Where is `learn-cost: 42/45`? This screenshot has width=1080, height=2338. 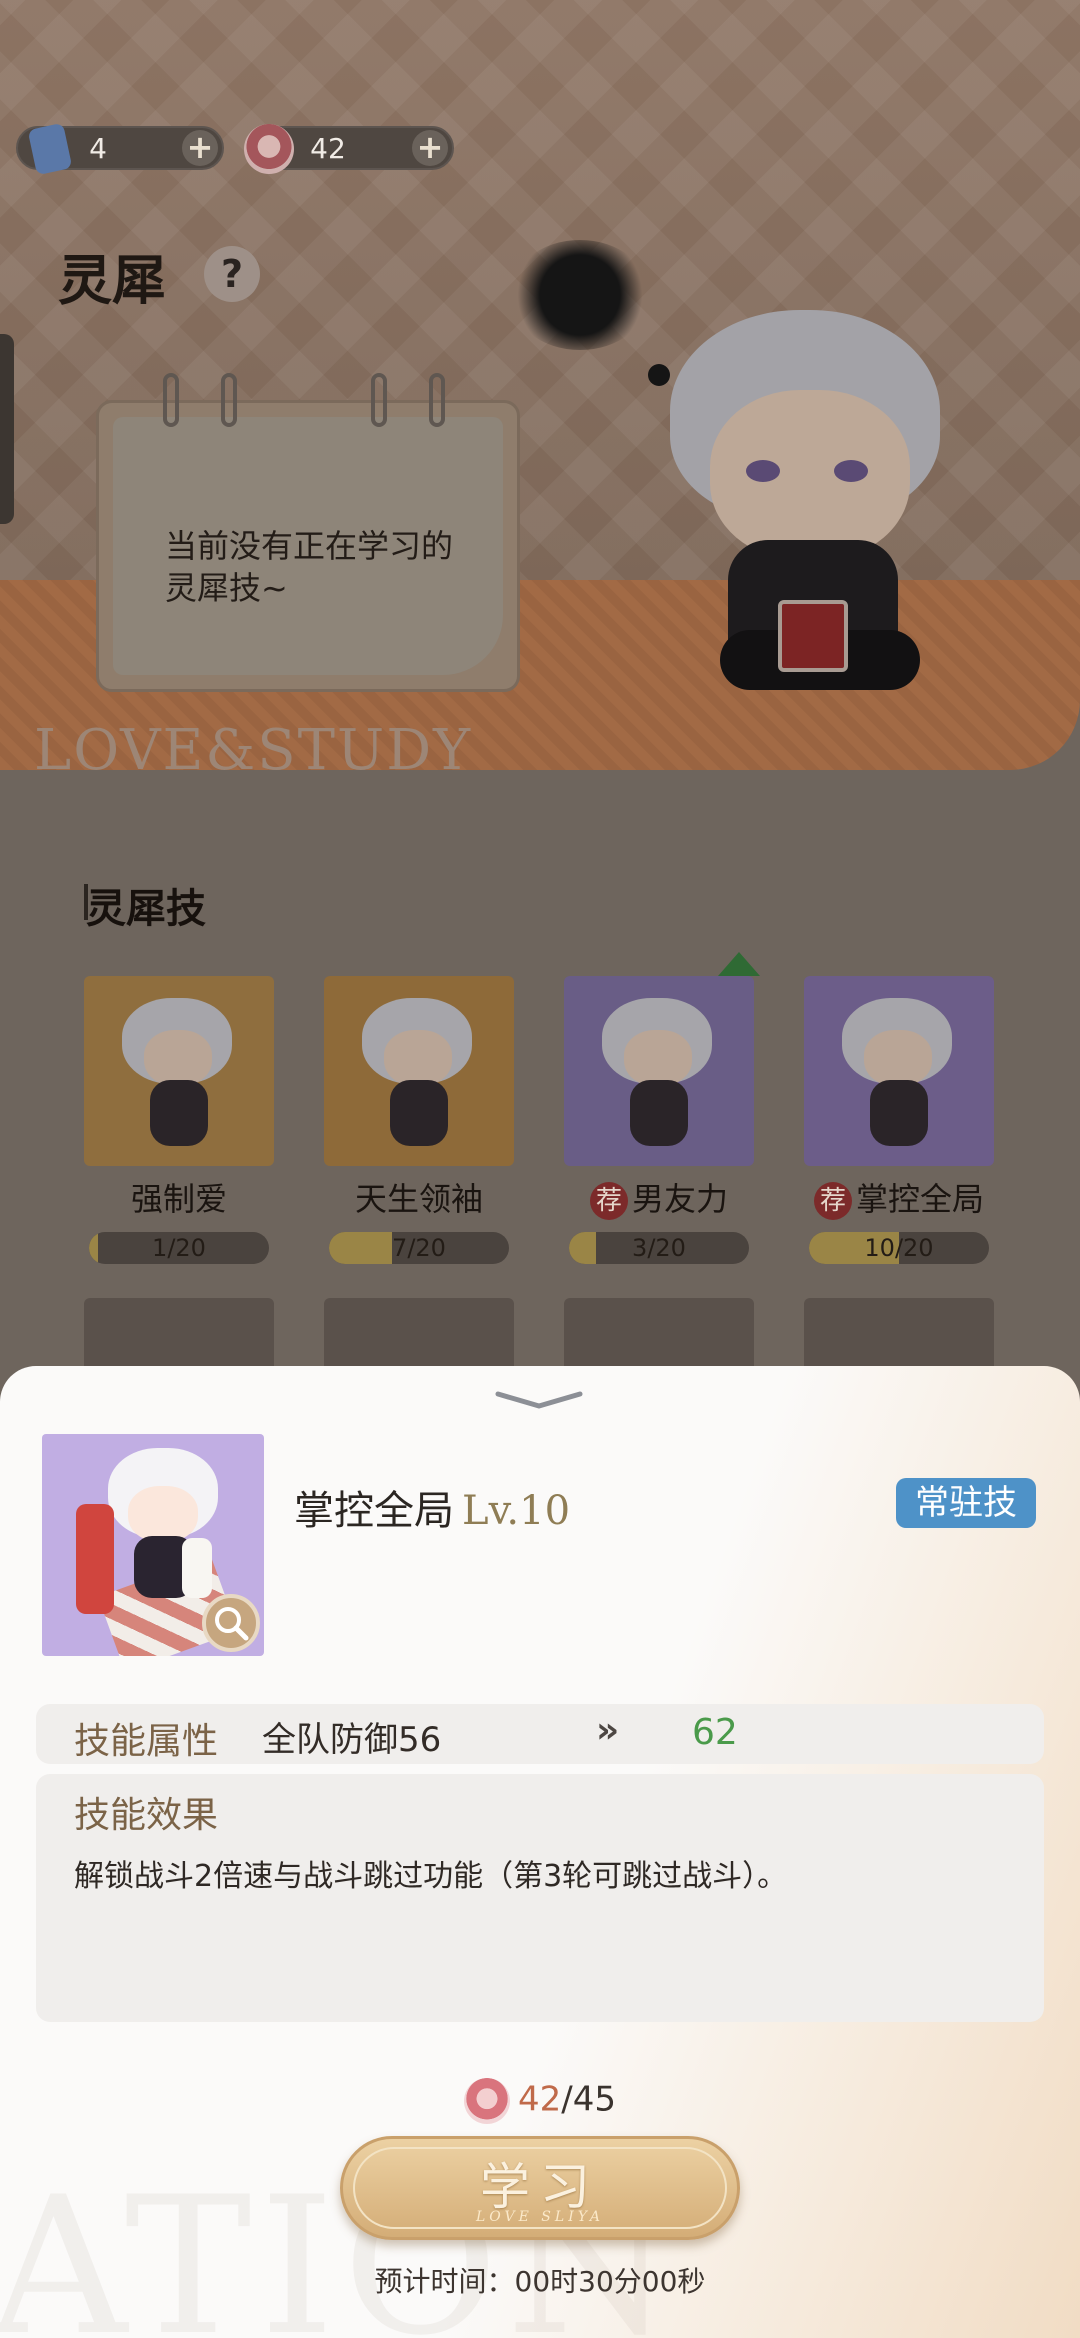 learn-cost: 42/45 is located at coordinates (540, 2101).